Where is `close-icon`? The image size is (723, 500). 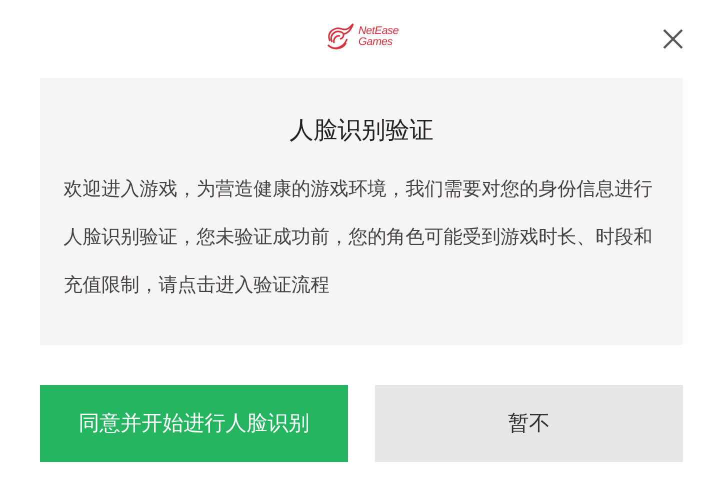 close-icon is located at coordinates (673, 39).